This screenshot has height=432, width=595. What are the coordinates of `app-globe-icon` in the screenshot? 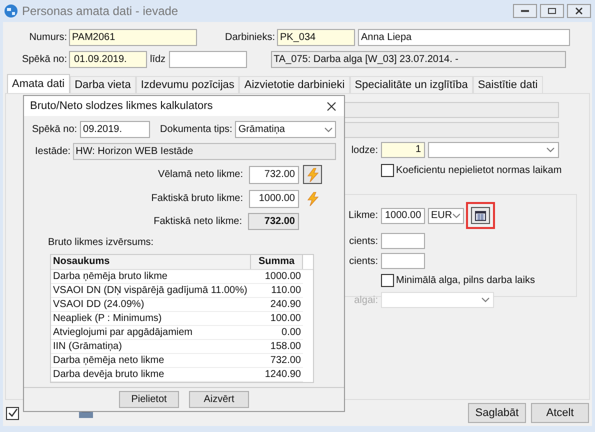 It's located at (11, 11).